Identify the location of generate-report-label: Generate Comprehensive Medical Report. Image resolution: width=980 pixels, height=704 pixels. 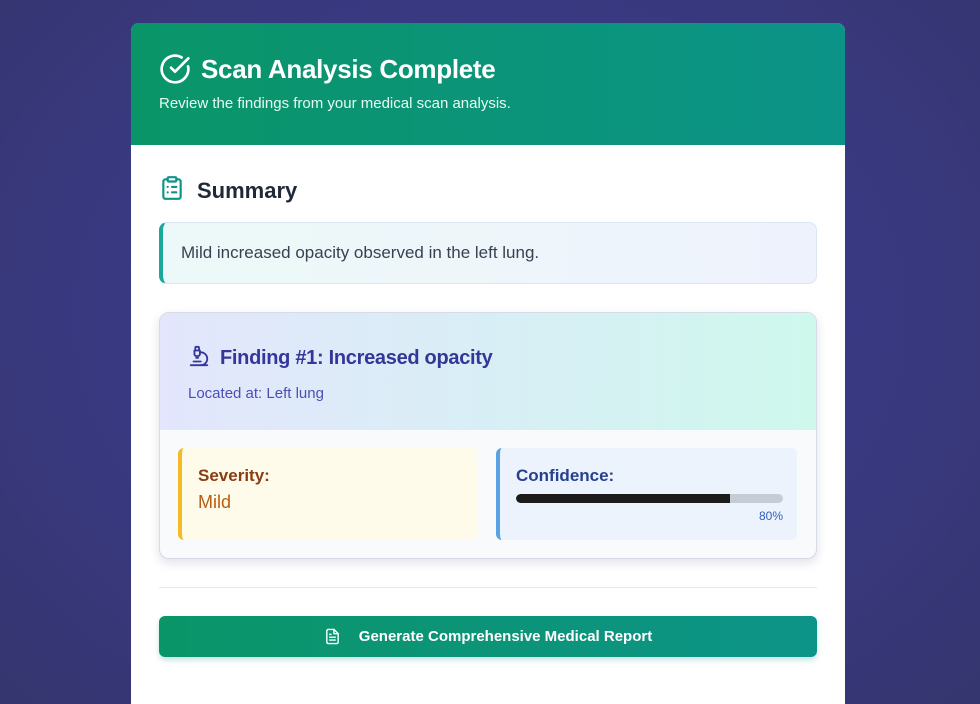
(505, 636).